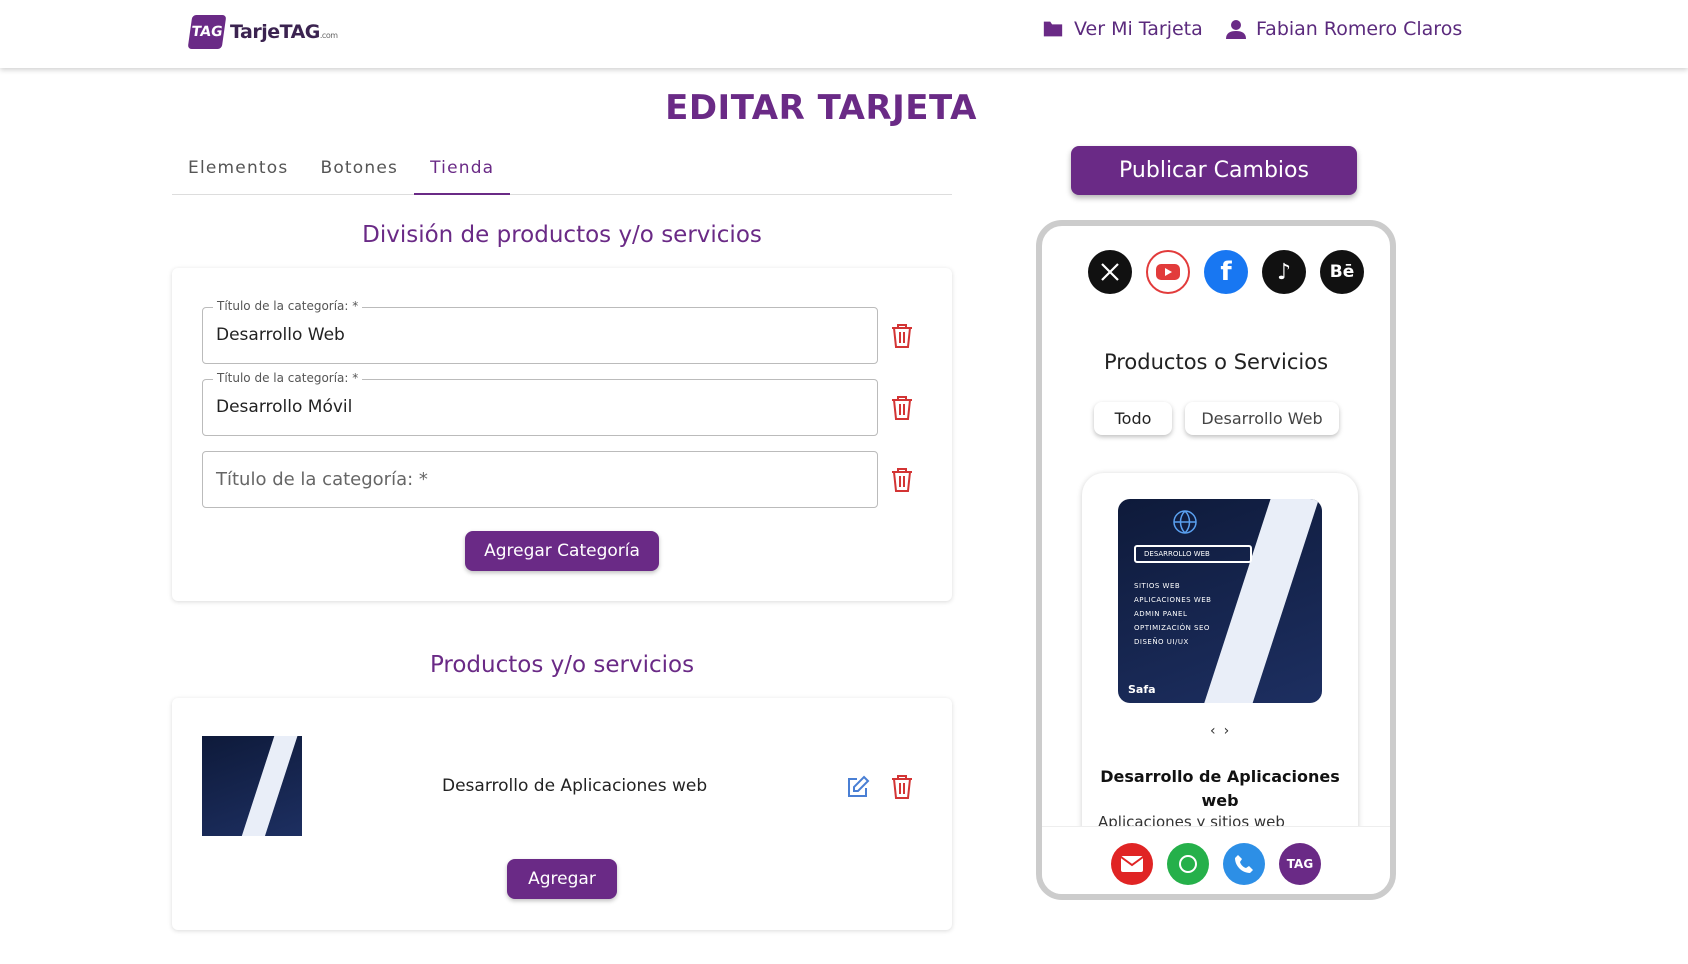  I want to click on division-section-title: División de productos y/o servicios, so click(562, 235).